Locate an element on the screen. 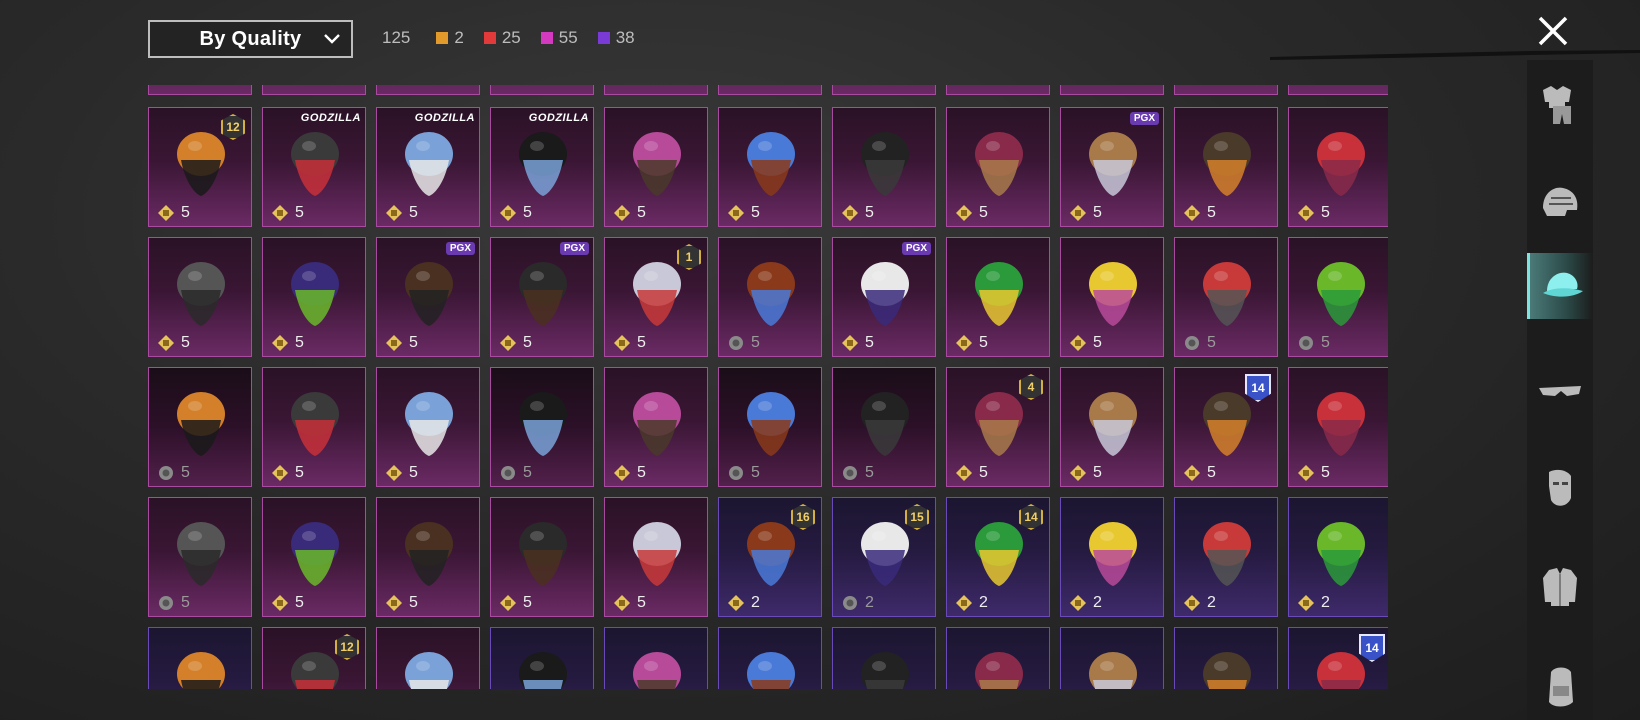 This screenshot has width=1640, height=720. item-tile-sheep-head: 5 is located at coordinates (1338, 427).